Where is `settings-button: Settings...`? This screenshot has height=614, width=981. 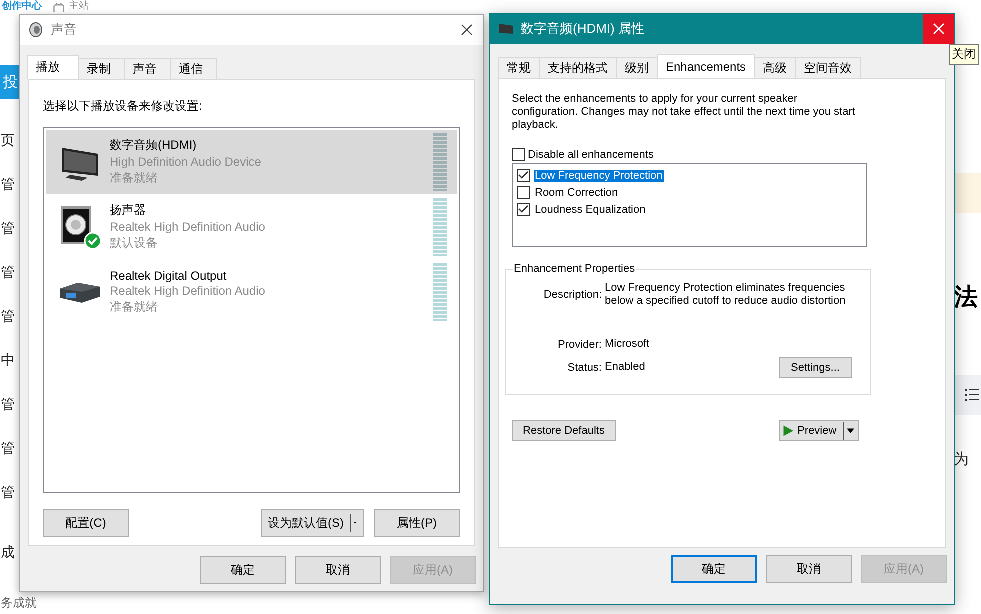 settings-button: Settings... is located at coordinates (815, 367).